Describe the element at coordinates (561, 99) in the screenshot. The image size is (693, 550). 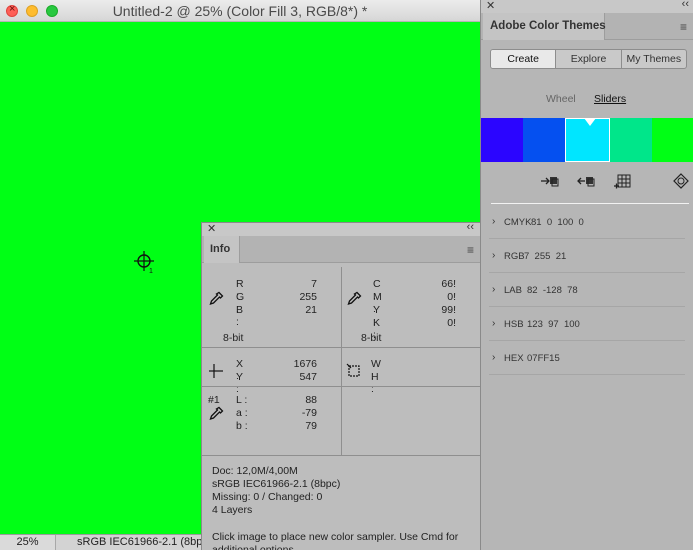
I see `mode-wheel-link: Wheel` at that location.